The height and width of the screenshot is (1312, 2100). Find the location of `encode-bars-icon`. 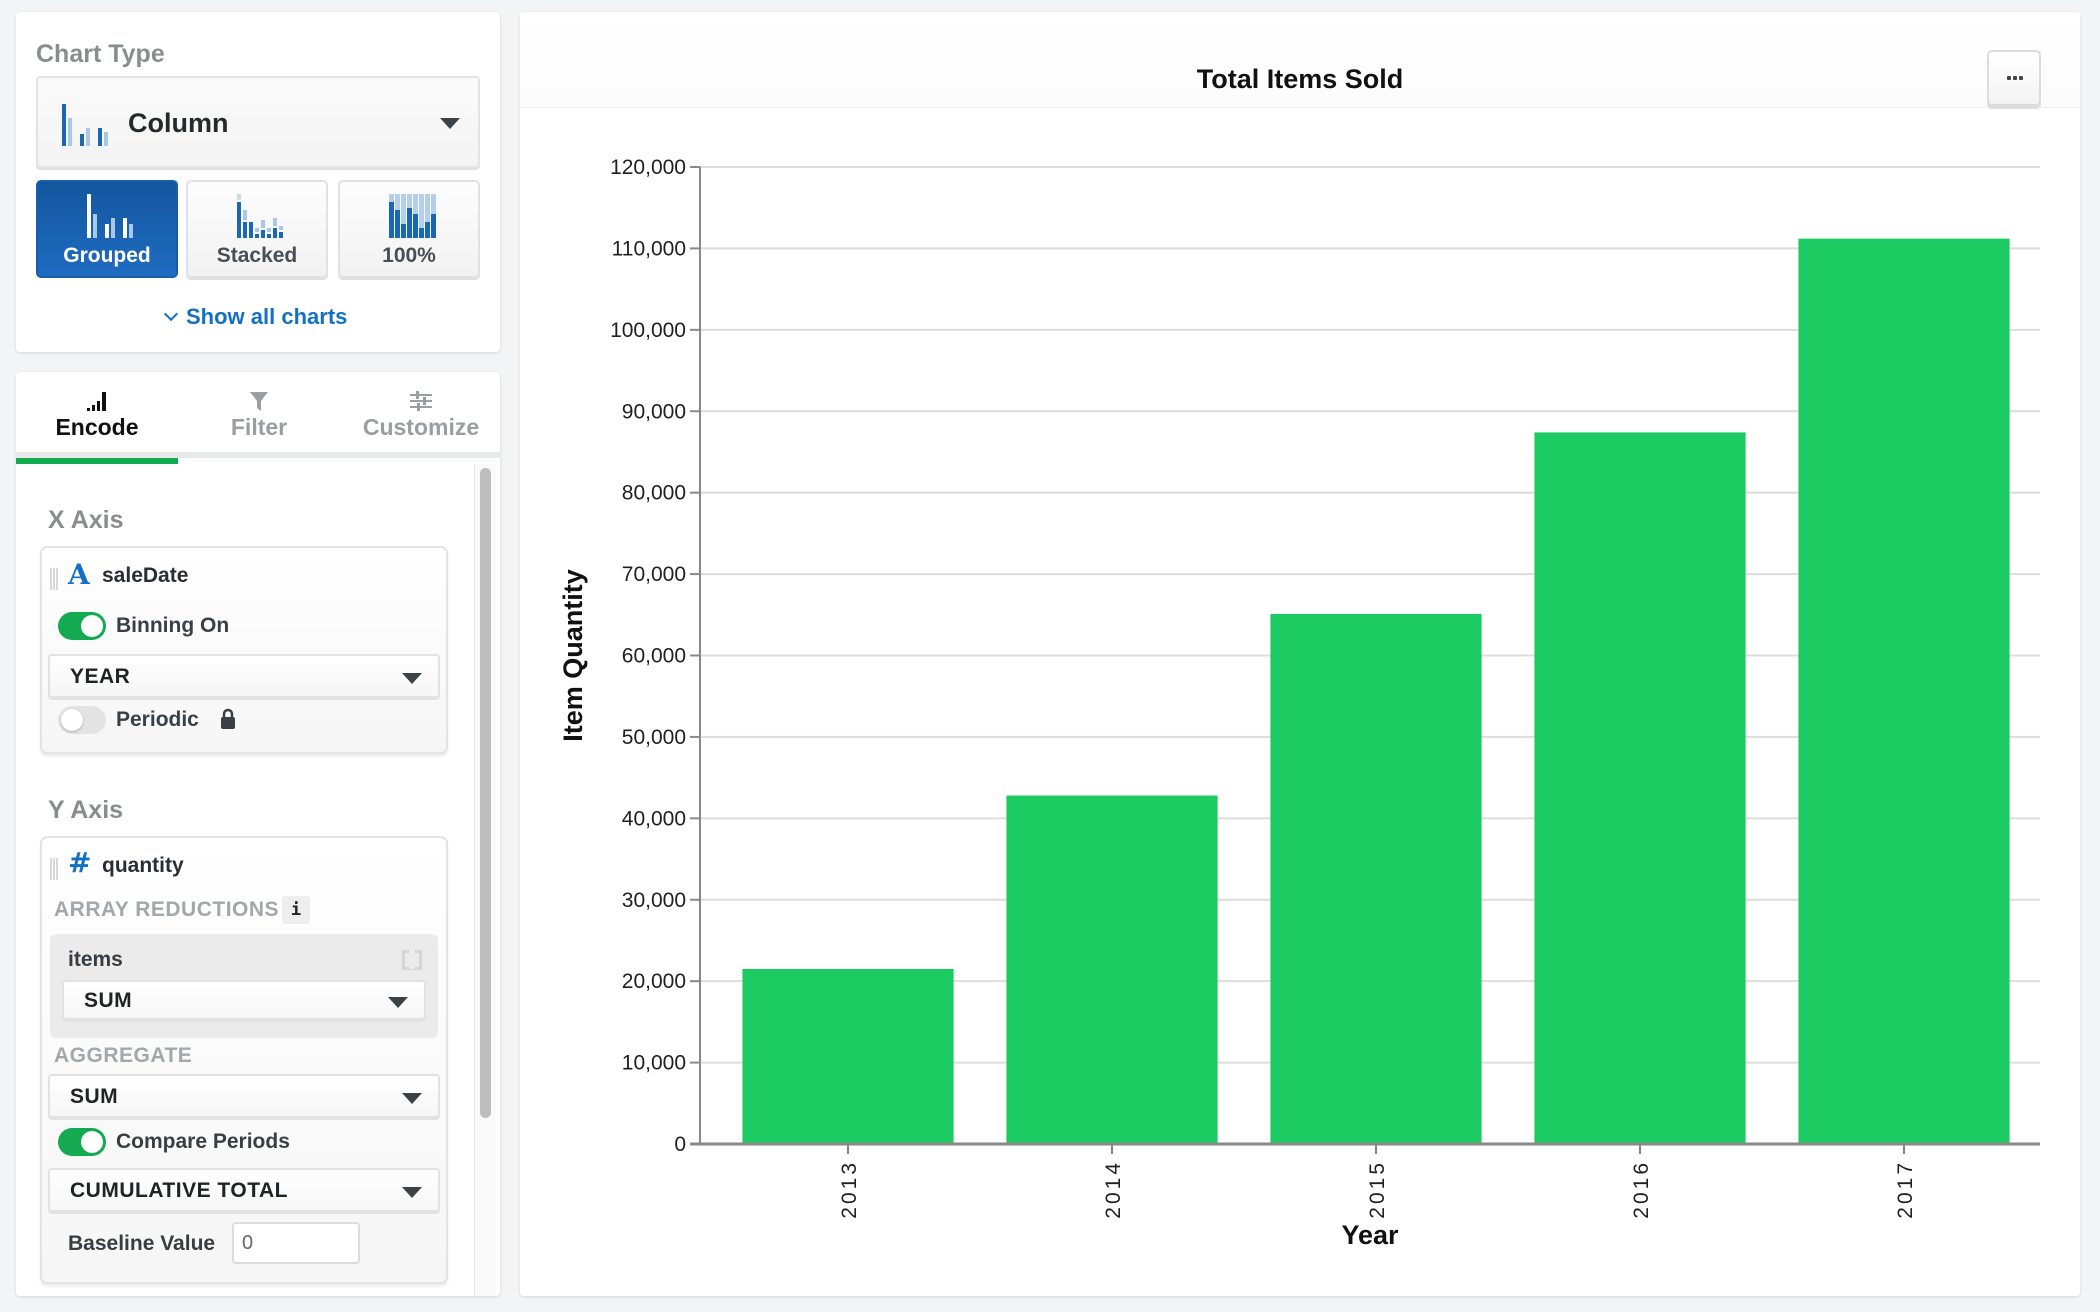

encode-bars-icon is located at coordinates (96, 401).